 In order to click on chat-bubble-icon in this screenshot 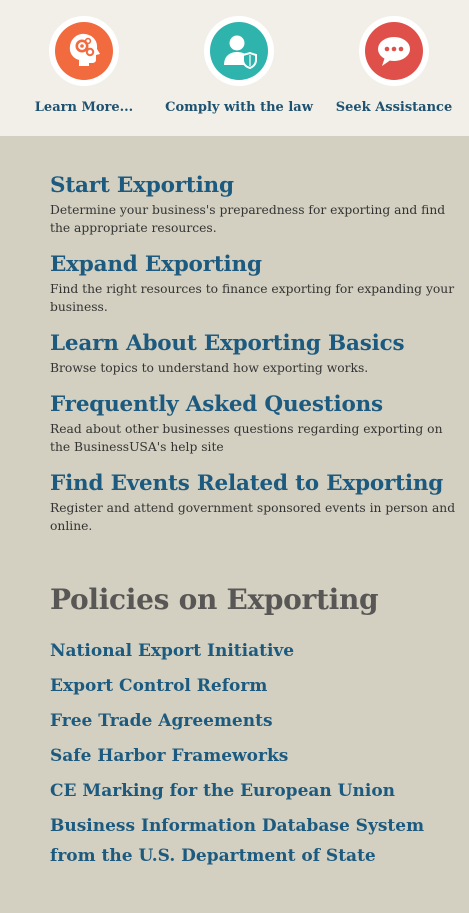, I will do `click(394, 51)`.